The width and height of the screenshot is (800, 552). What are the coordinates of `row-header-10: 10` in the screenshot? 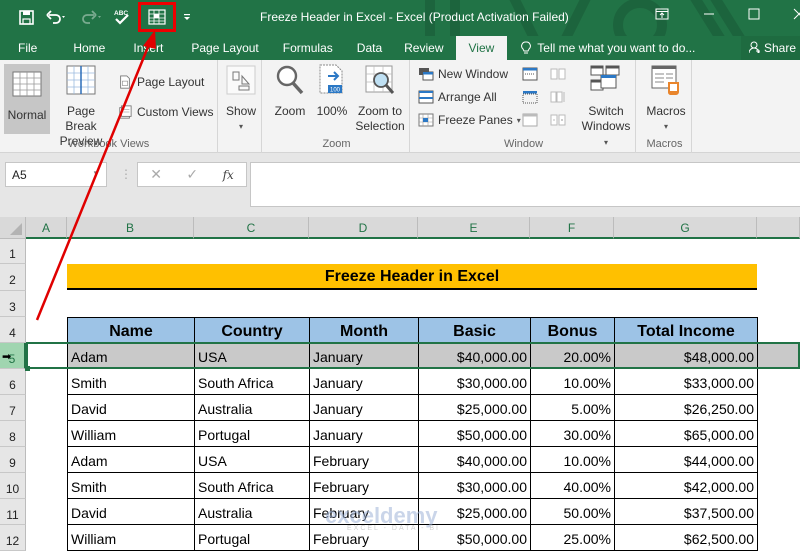 It's located at (13, 486).